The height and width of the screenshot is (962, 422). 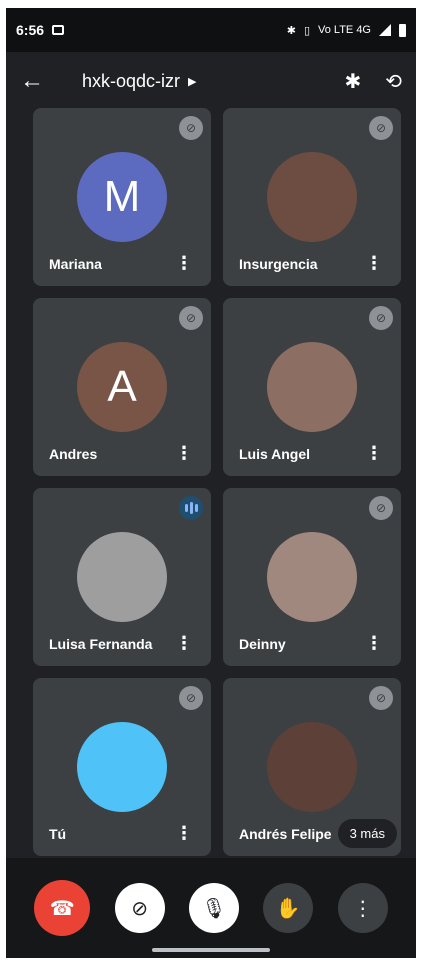 What do you see at coordinates (211, 950) in the screenshot?
I see `gesture-bar` at bounding box center [211, 950].